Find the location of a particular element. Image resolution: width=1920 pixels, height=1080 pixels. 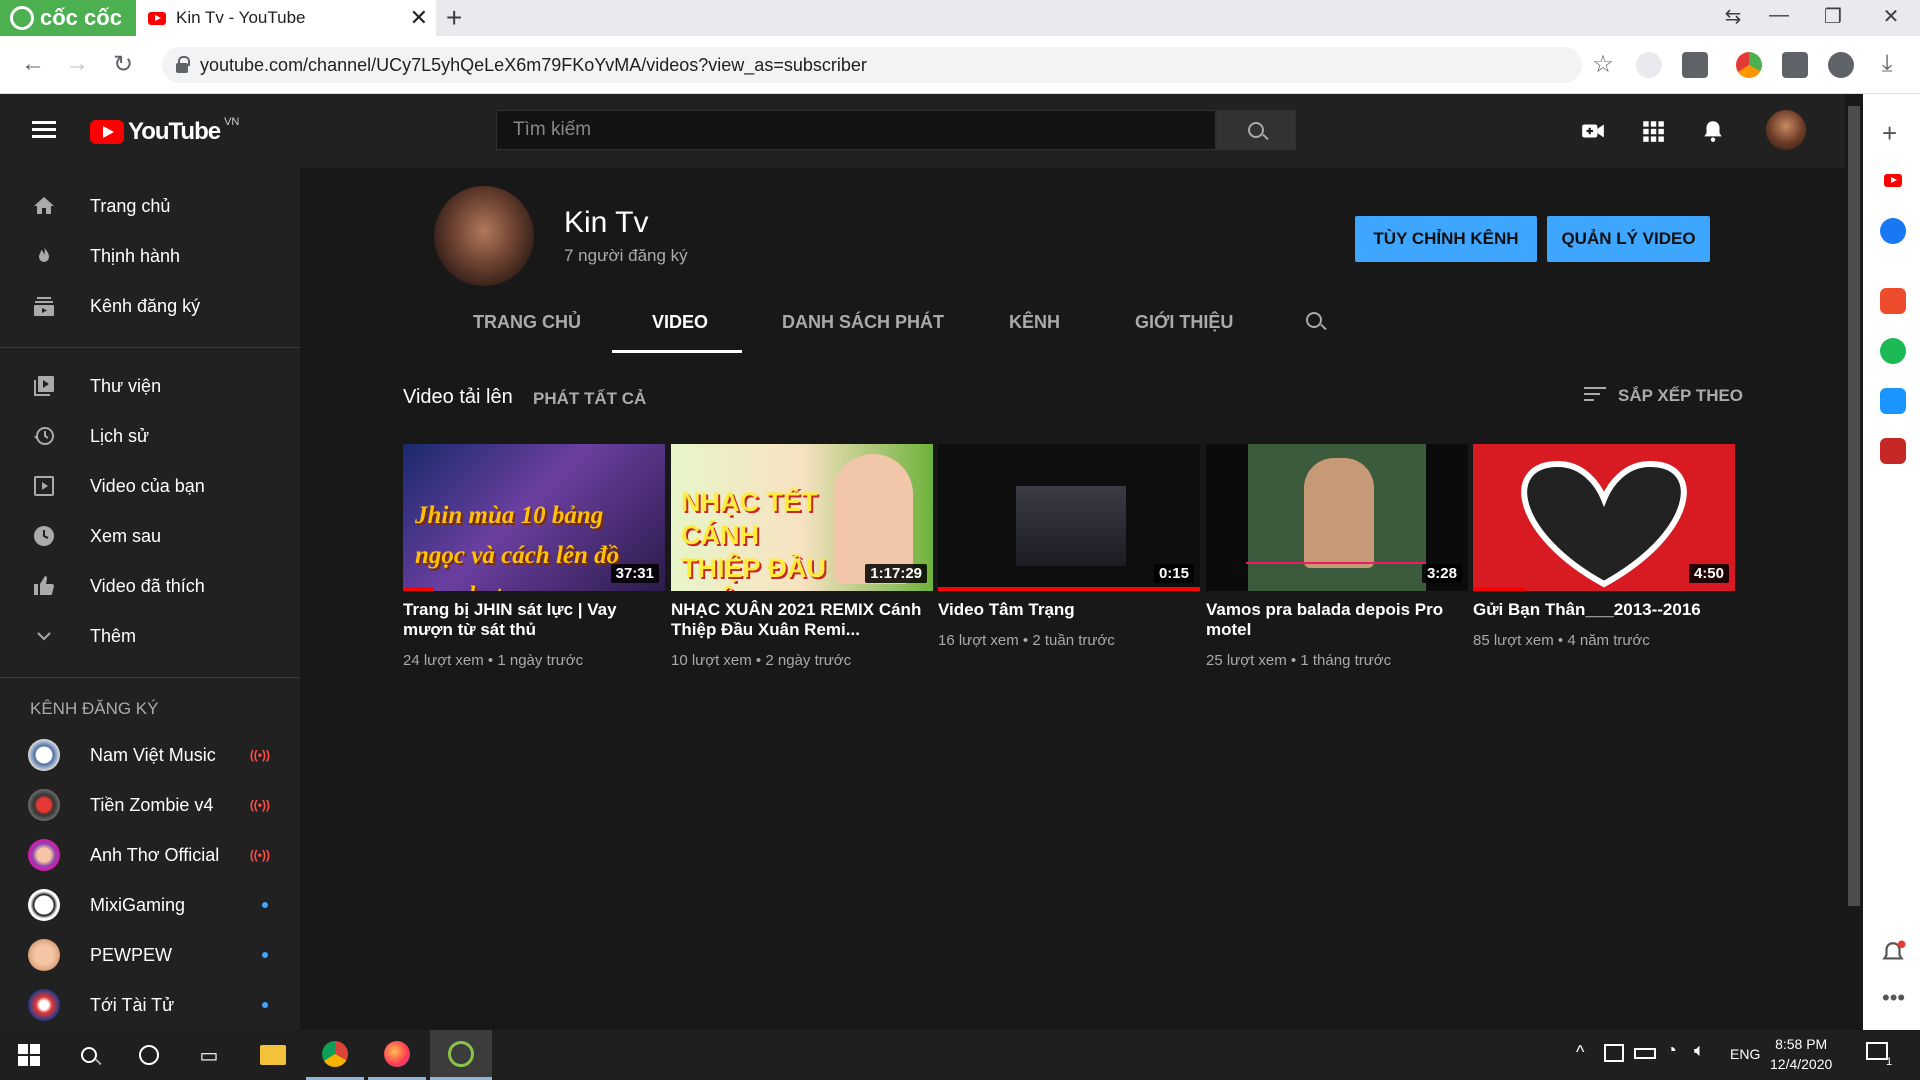

firefox-taskbar-icon is located at coordinates (397, 1055).